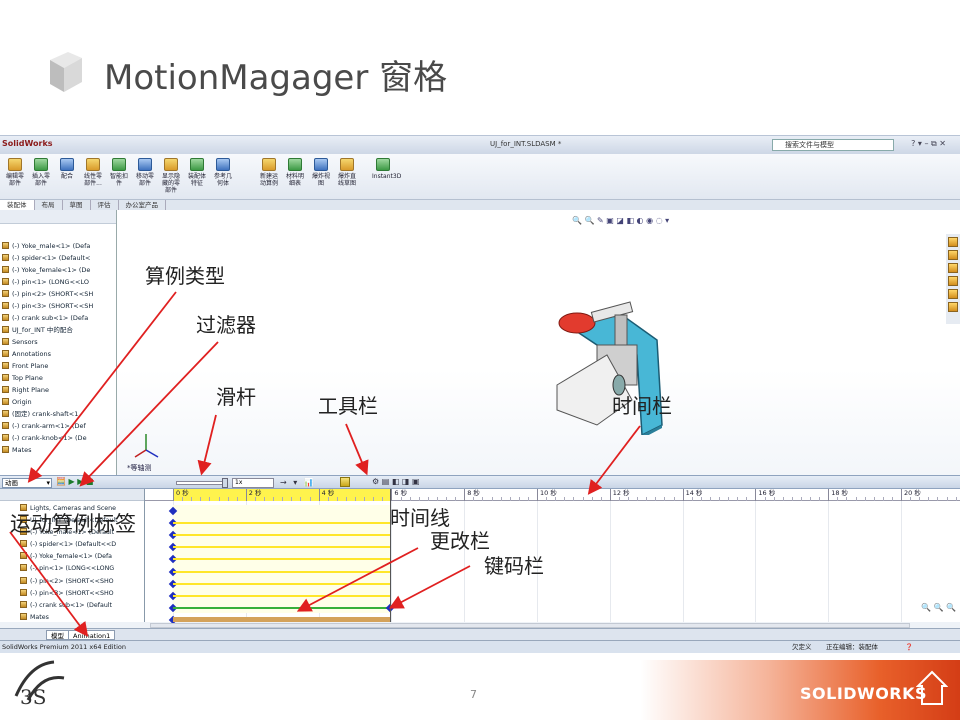  I want to click on ribbon-button-5: 移动零部件, so click(145, 172).